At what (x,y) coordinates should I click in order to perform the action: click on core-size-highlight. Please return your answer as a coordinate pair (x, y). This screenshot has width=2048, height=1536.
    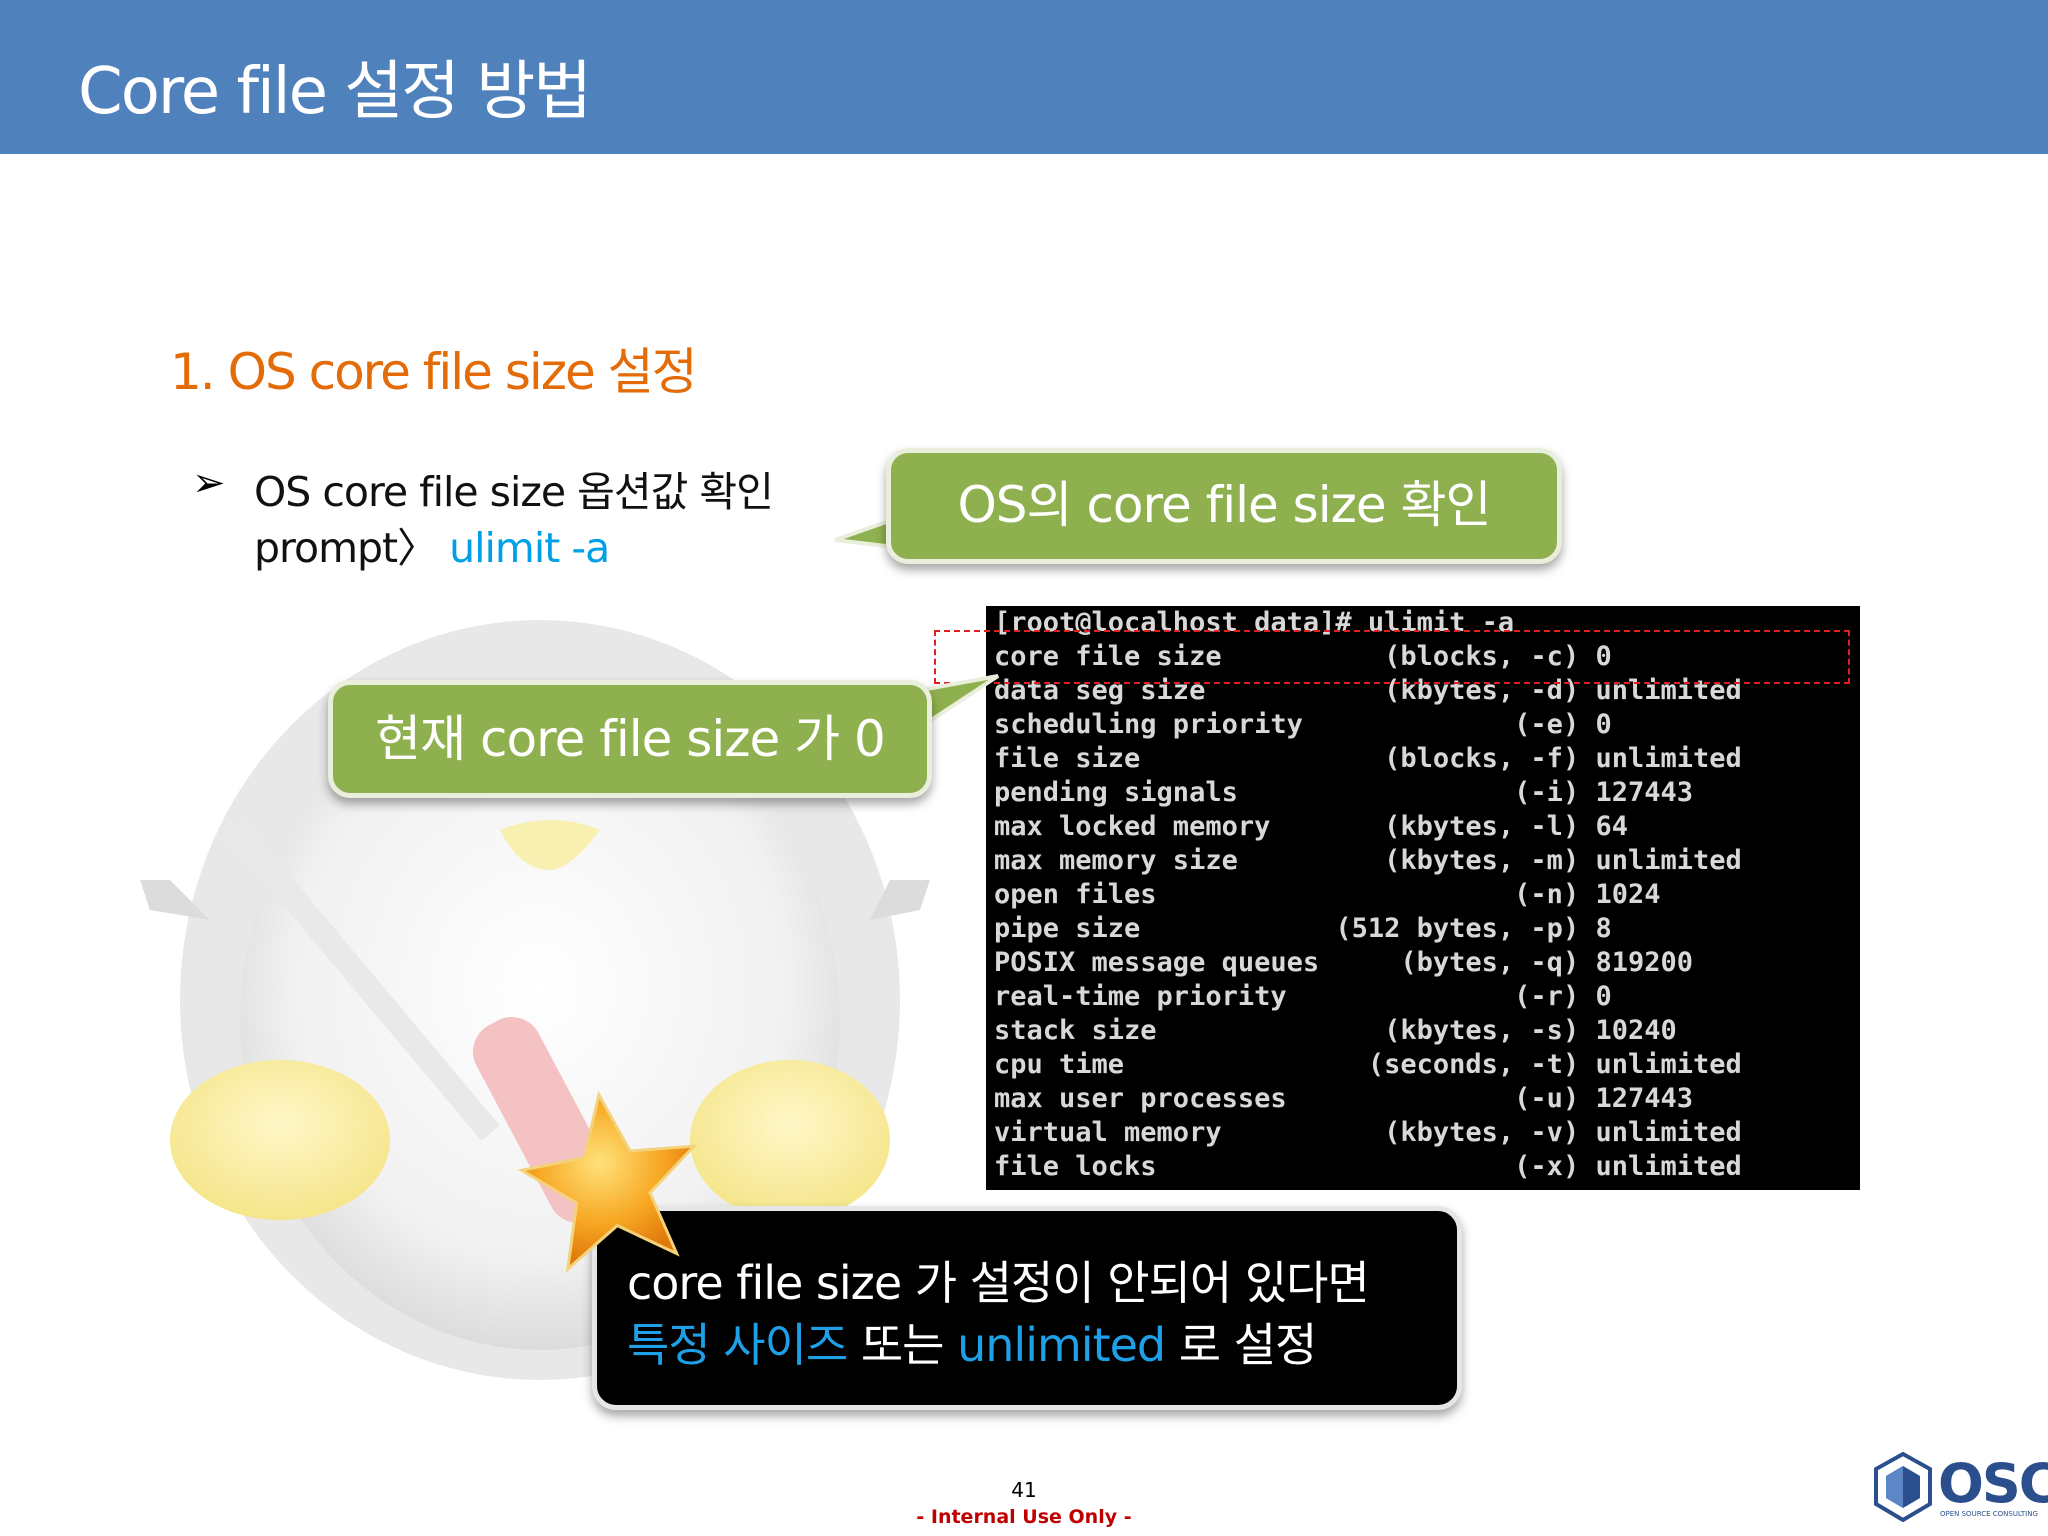
    Looking at the image, I should click on (1392, 657).